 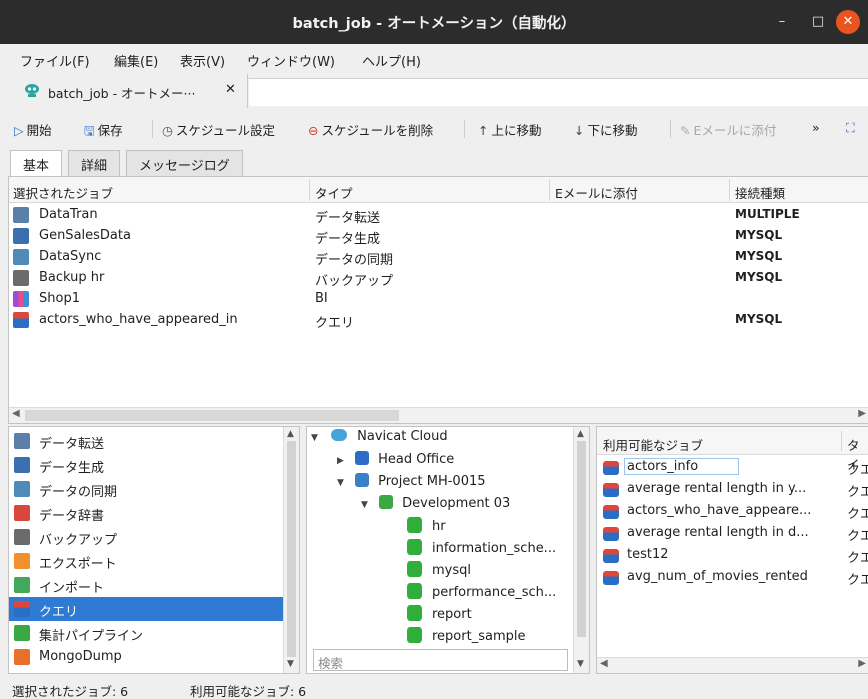 I want to click on menu-file: ファイル(F), so click(x=55, y=60).